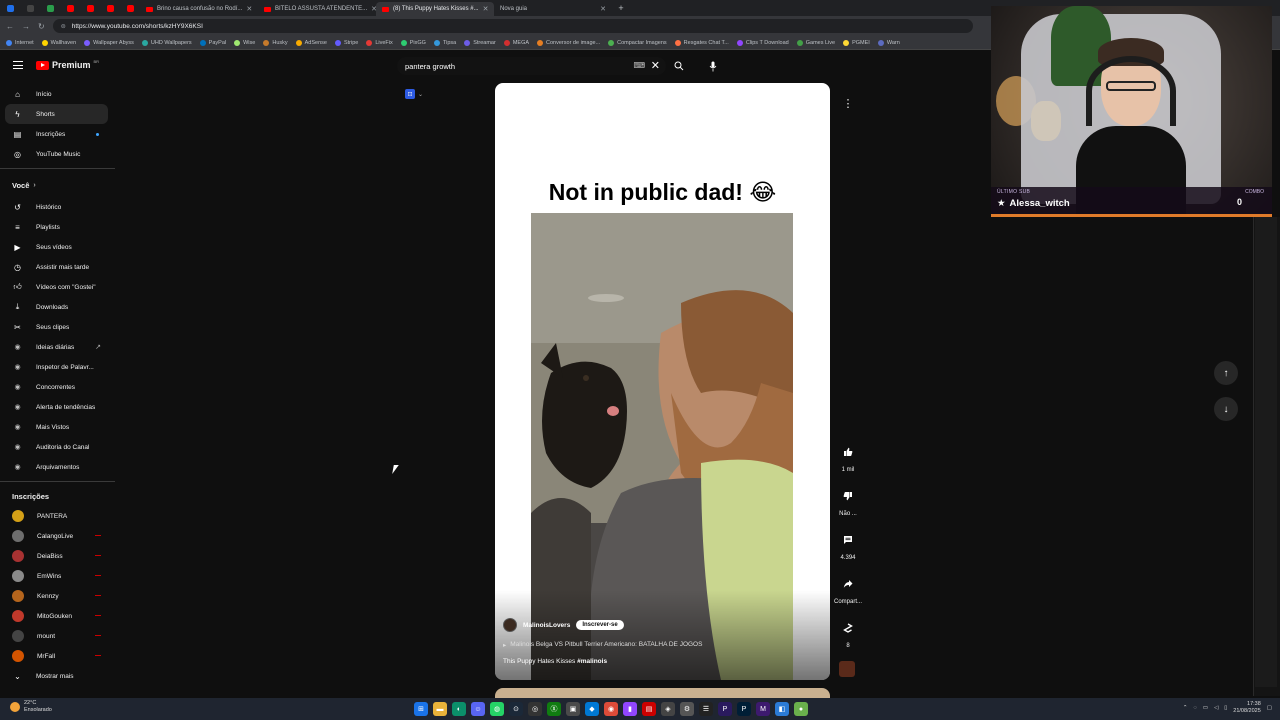  Describe the element at coordinates (109, 42) in the screenshot. I see `bookmark-item: Wallpaper Abyss` at that location.